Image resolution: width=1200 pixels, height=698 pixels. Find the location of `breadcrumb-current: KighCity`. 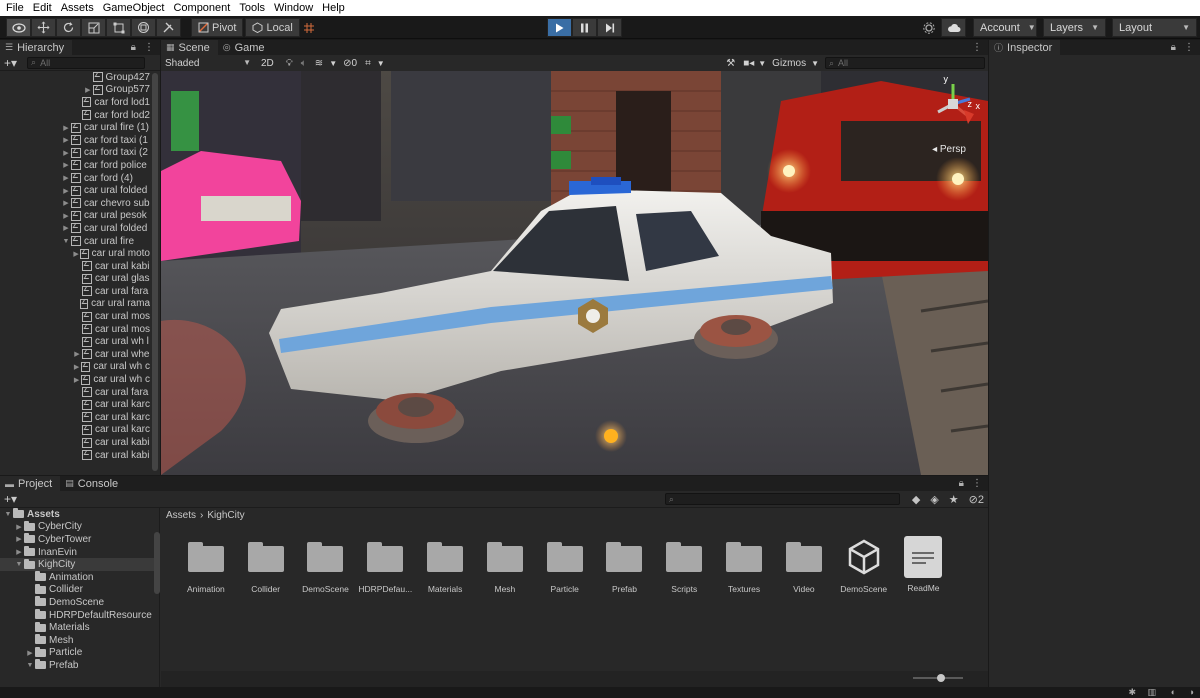

breadcrumb-current: KighCity is located at coordinates (225, 515).